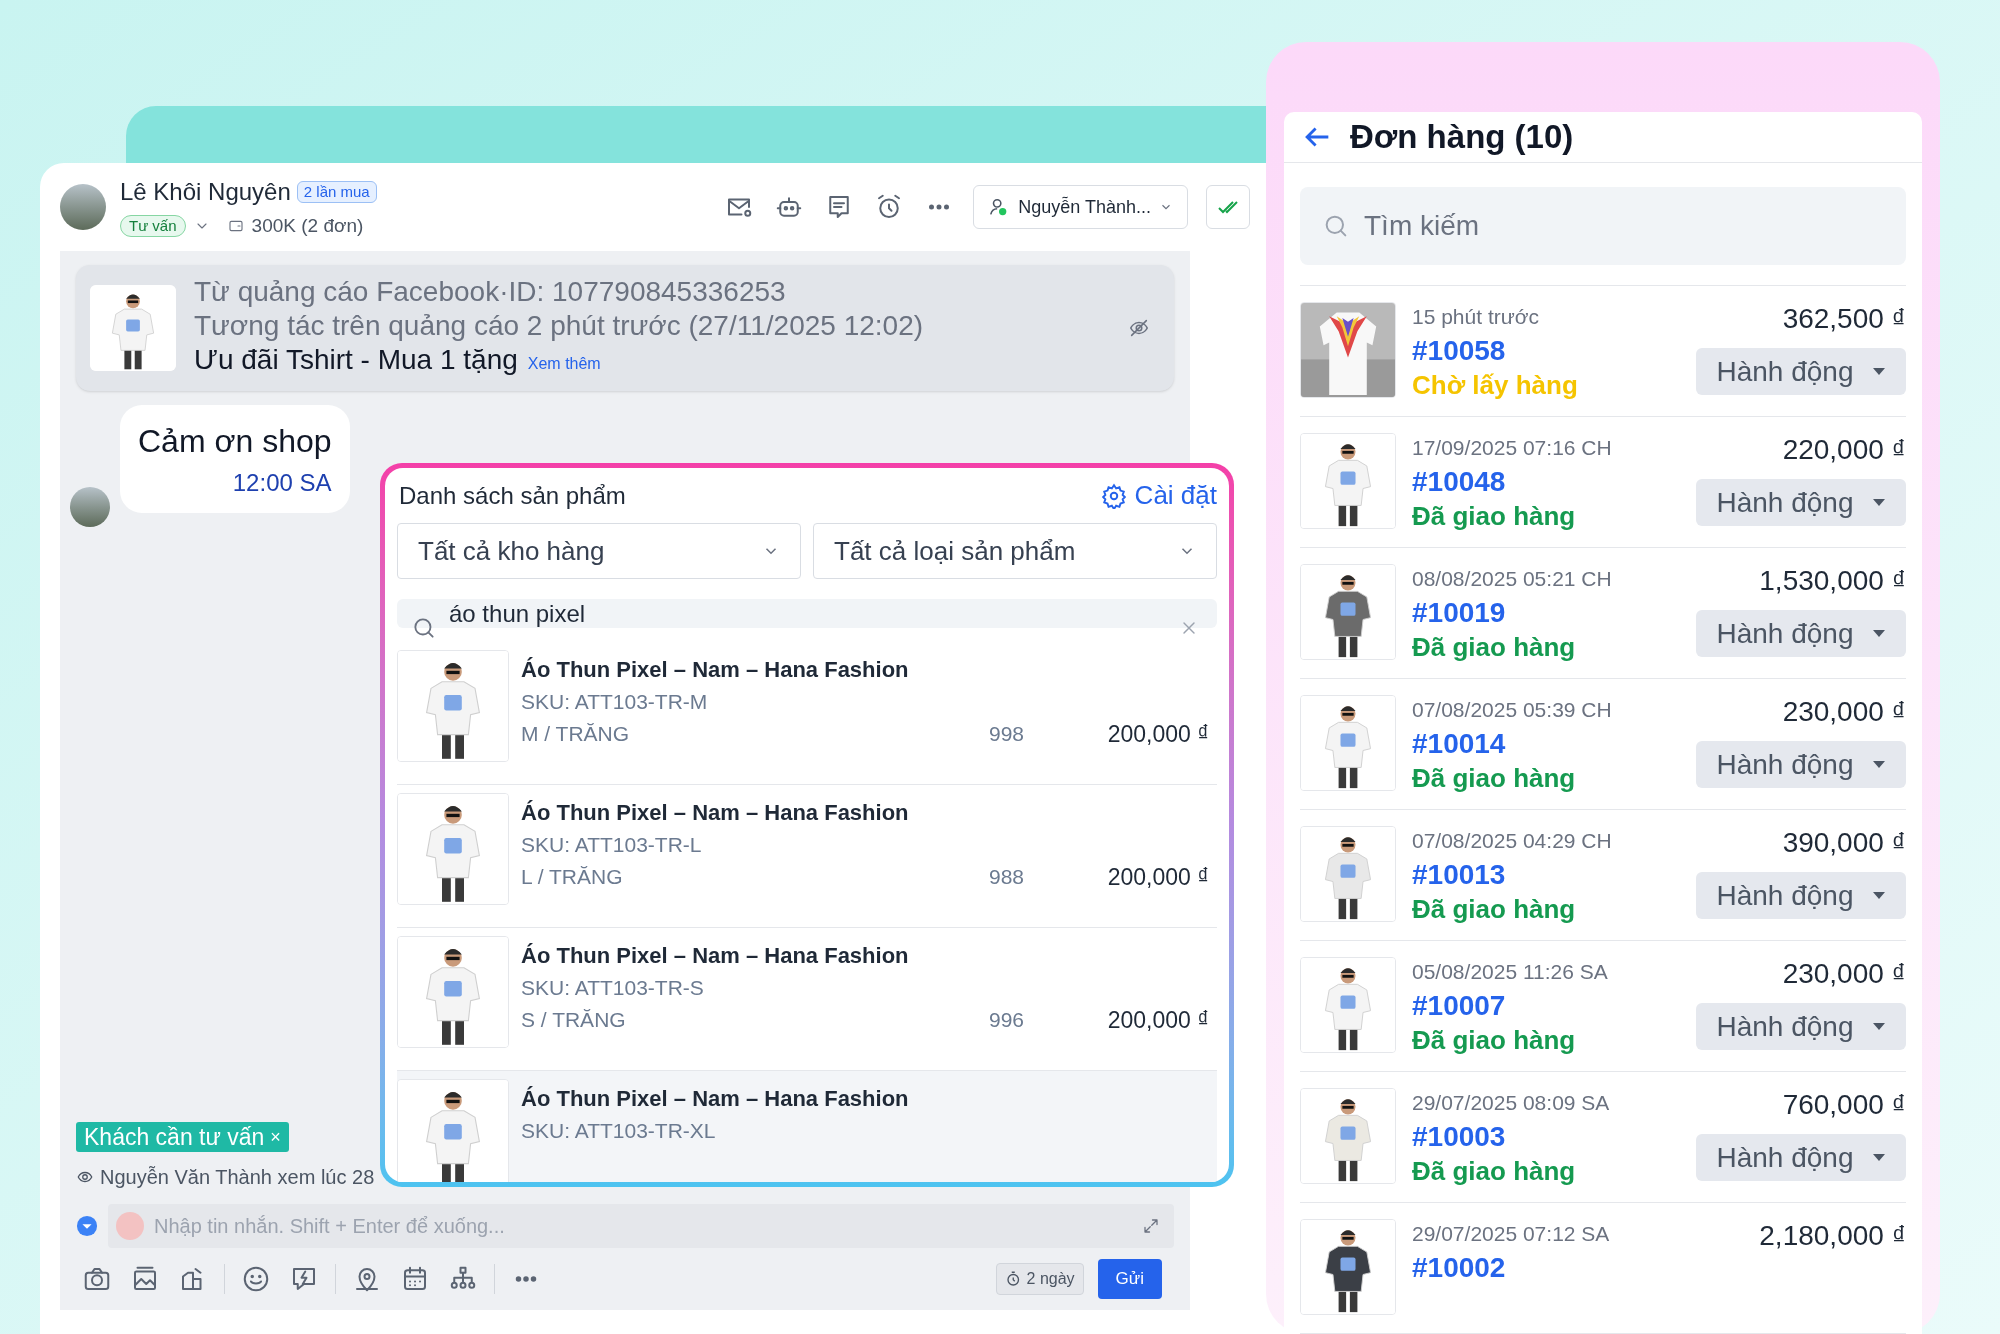 The height and width of the screenshot is (1334, 2000). What do you see at coordinates (1844, 843) in the screenshot?
I see `order-amount: 390,000 ₫` at bounding box center [1844, 843].